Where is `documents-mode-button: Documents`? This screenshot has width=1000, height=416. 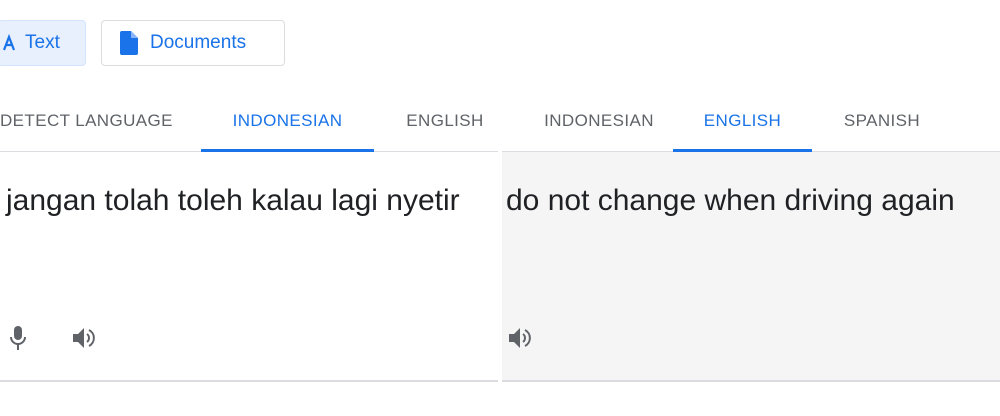 documents-mode-button: Documents is located at coordinates (193, 43).